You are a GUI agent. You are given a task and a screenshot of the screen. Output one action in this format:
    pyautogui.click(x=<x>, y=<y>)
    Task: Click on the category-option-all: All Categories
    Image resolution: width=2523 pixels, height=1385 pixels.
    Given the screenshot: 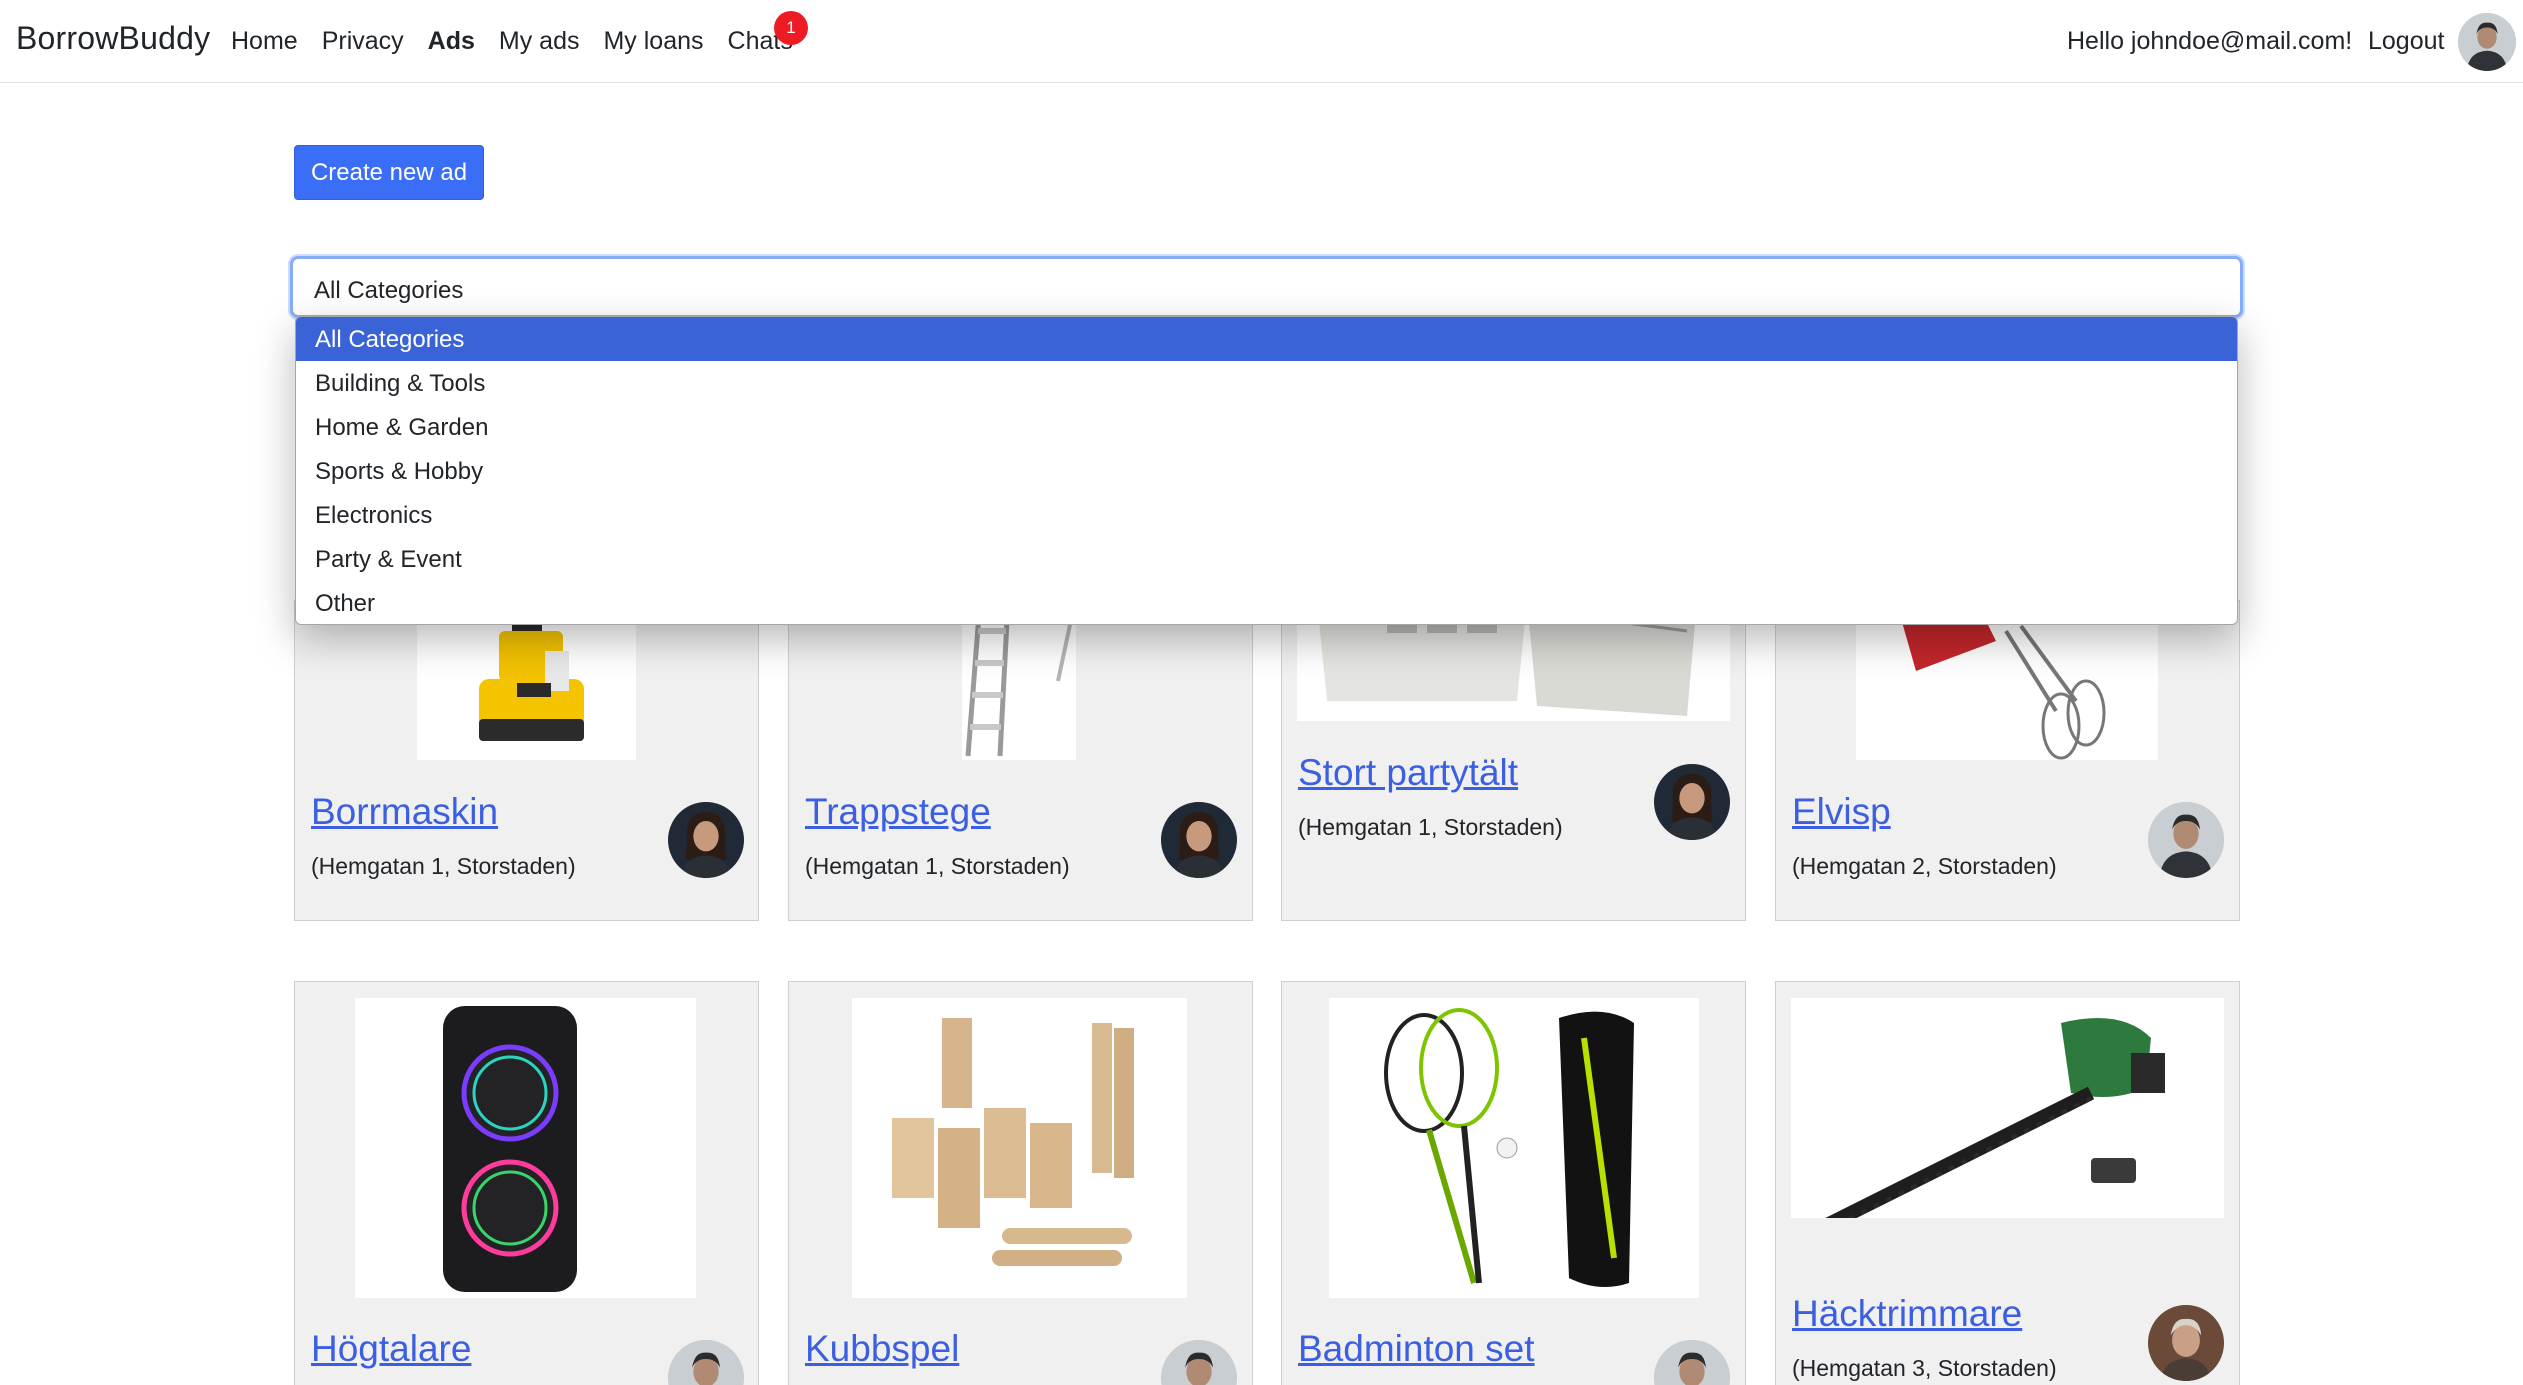 What is the action you would take?
    pyautogui.click(x=1266, y=339)
    